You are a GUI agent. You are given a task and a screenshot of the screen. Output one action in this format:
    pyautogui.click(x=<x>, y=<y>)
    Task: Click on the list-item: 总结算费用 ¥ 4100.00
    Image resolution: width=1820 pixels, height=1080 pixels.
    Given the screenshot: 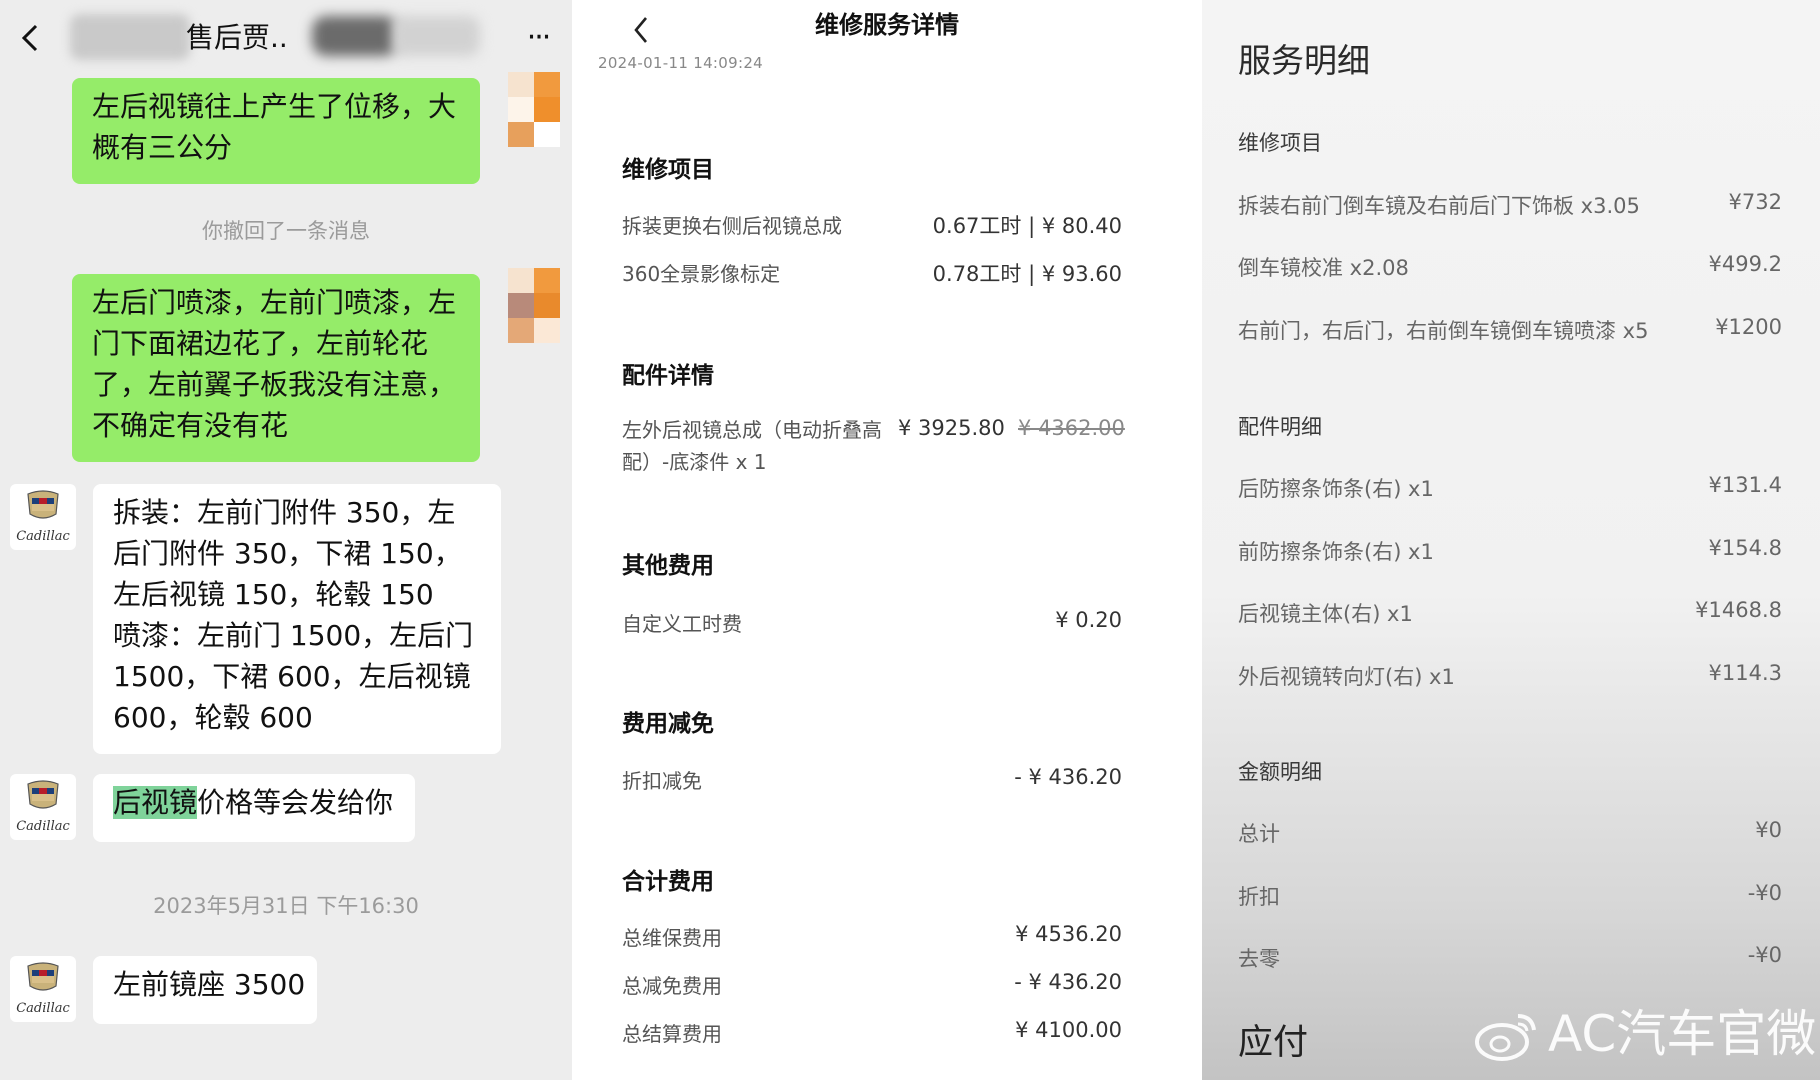 What is the action you would take?
    pyautogui.click(x=872, y=1032)
    